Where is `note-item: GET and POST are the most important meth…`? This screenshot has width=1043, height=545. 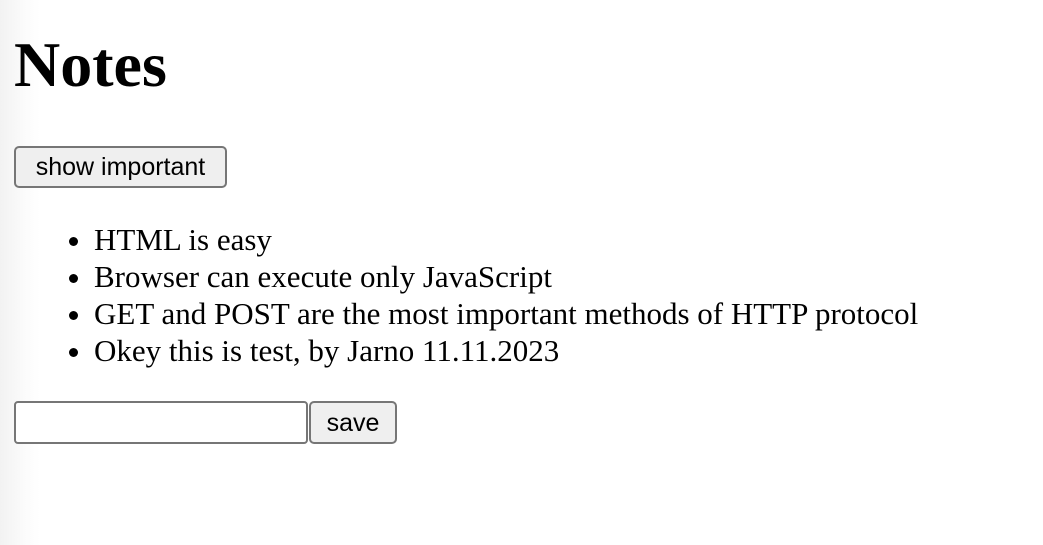 note-item: GET and POST are the most important meth… is located at coordinates (506, 313).